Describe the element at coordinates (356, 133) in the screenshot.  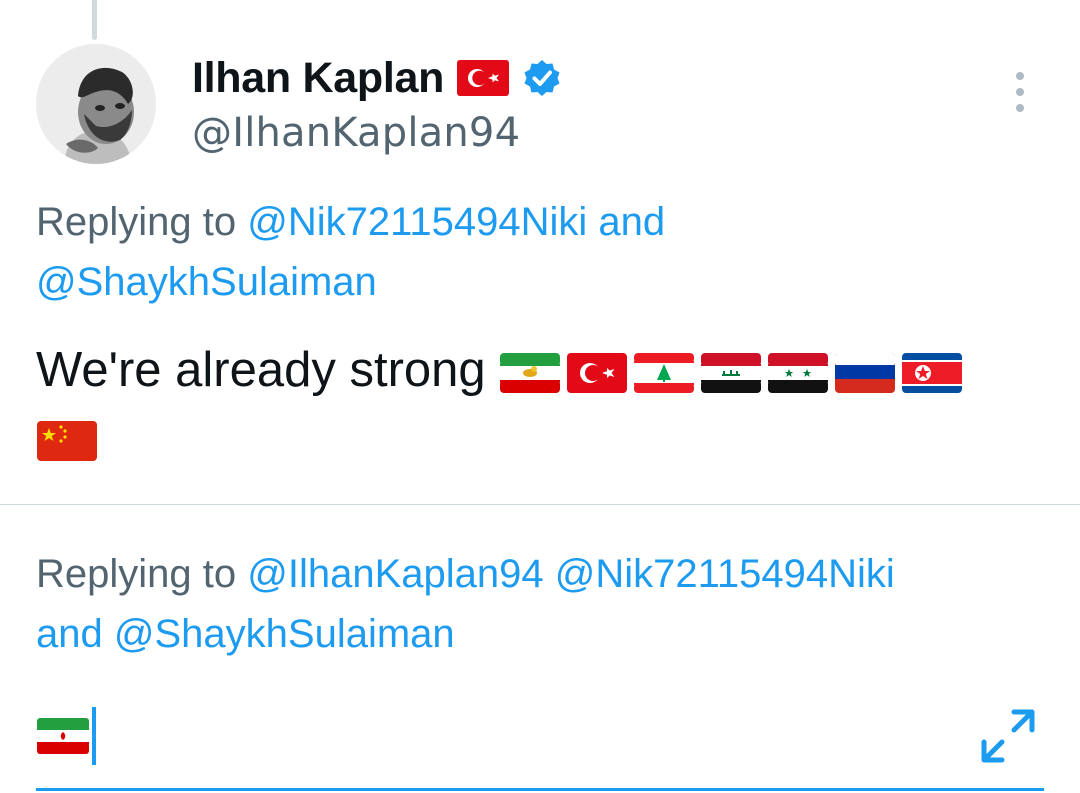
I see `author-handle: @IlhanKaplan94` at that location.